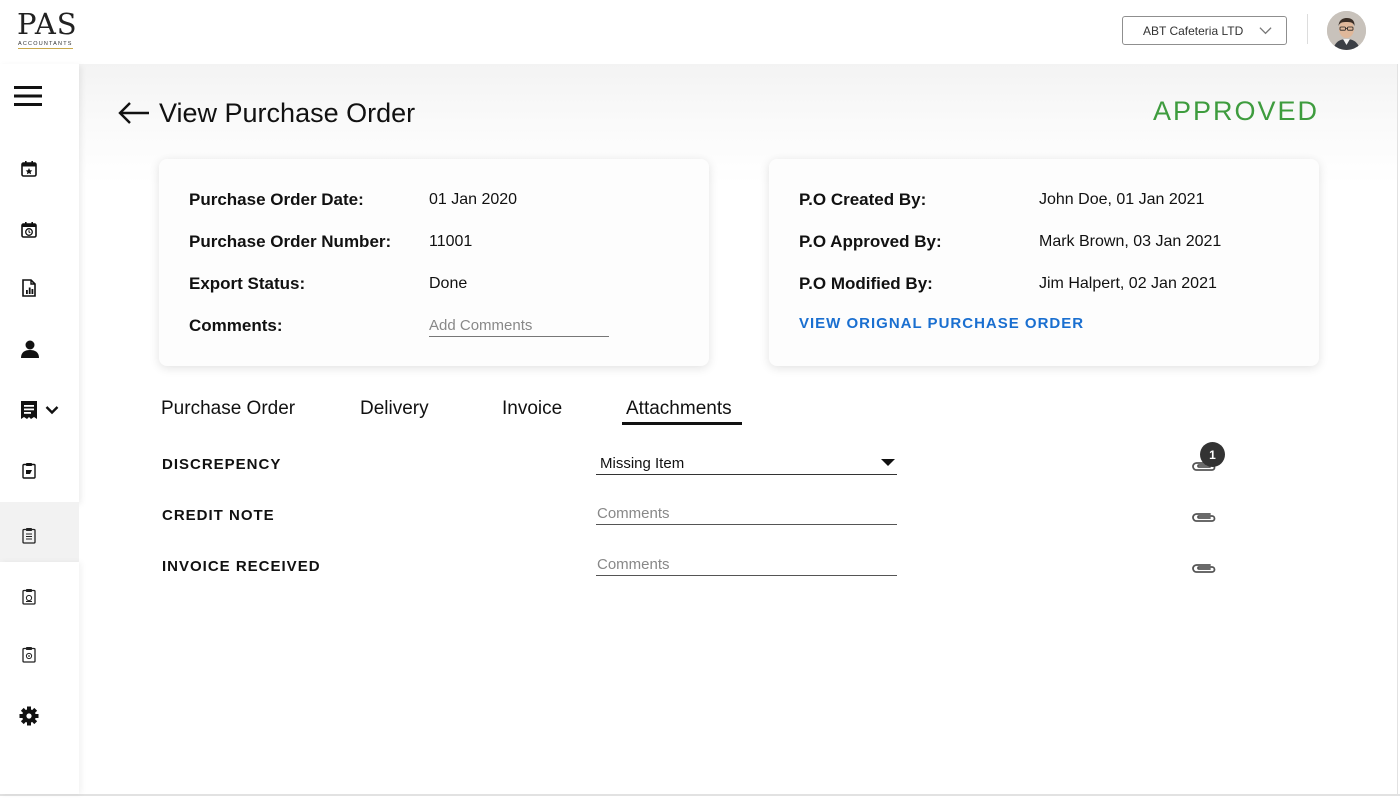 This screenshot has width=1400, height=798. I want to click on clipboard-alt-icon, so click(29, 654).